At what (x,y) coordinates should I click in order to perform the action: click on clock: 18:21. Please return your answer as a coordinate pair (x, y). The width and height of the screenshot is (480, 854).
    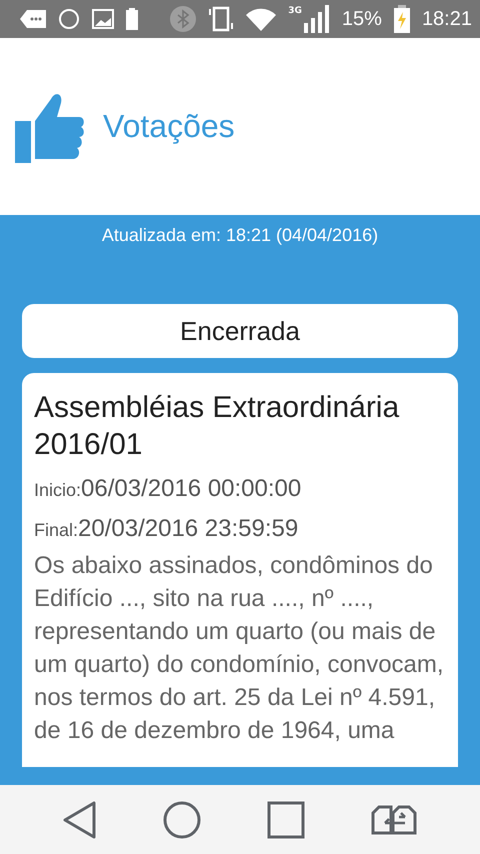
    Looking at the image, I should click on (447, 19).